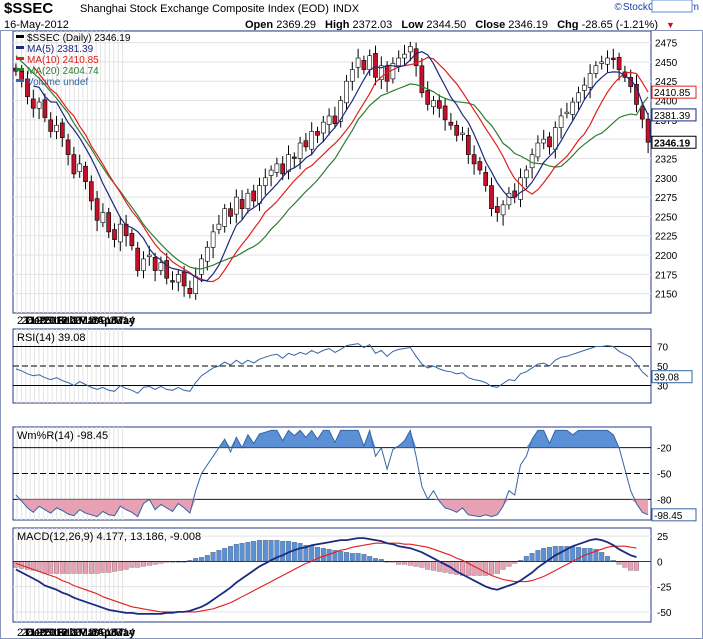 The height and width of the screenshot is (639, 703). Describe the element at coordinates (663, 348) in the screenshot. I see `rsi-y-tick: 70` at that location.